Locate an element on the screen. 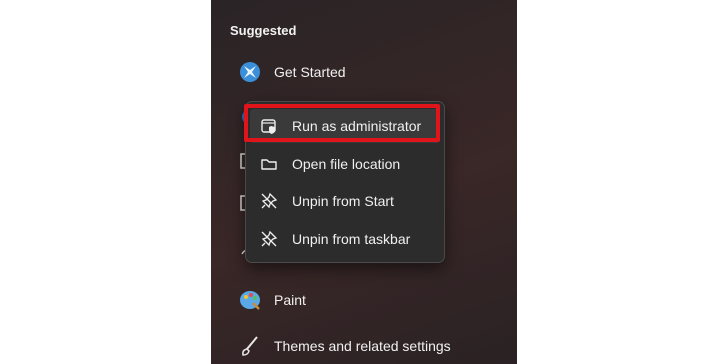  menu-item-label: Unpin from Start is located at coordinates (343, 201).